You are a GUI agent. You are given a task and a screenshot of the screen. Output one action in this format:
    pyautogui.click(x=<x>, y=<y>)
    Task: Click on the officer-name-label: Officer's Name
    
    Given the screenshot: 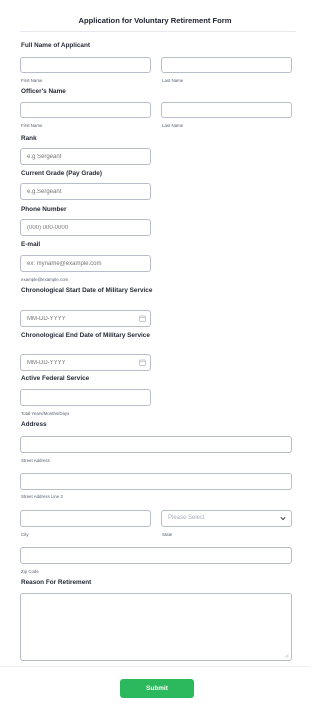 What is the action you would take?
    pyautogui.click(x=43, y=91)
    